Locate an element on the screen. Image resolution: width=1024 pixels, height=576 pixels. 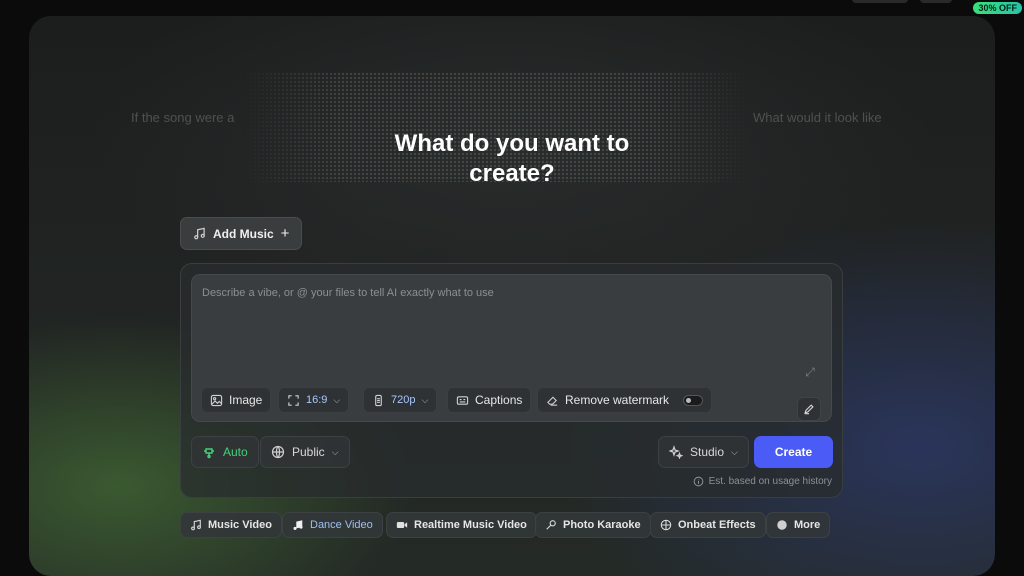
captions-label: Captions is located at coordinates (499, 400).